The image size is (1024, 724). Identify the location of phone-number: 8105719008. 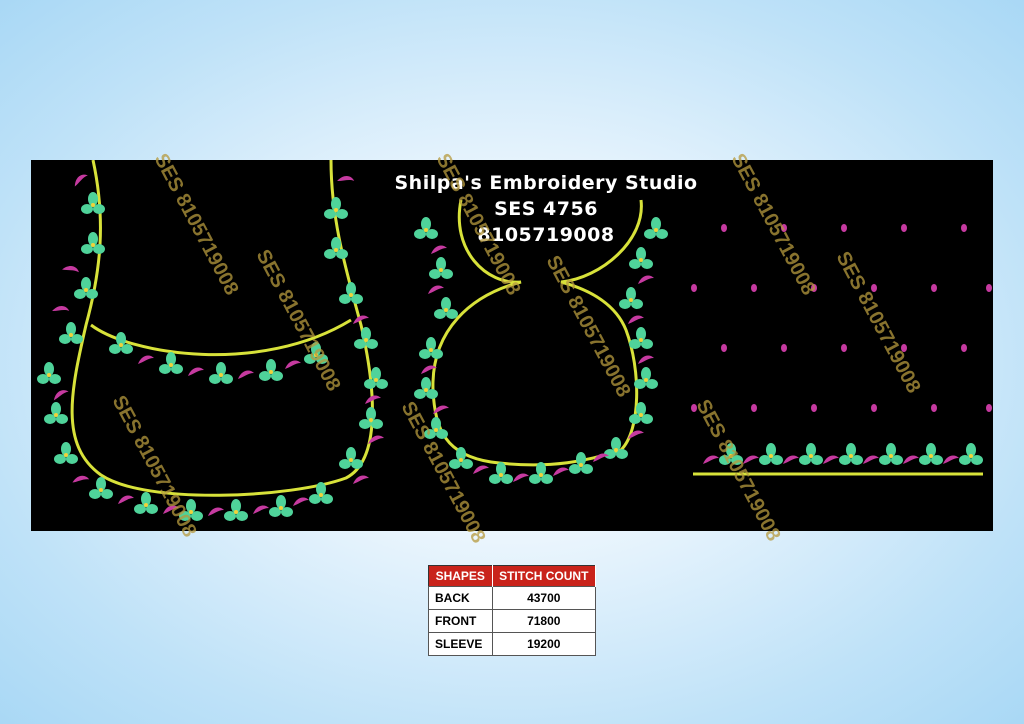
(546, 235).